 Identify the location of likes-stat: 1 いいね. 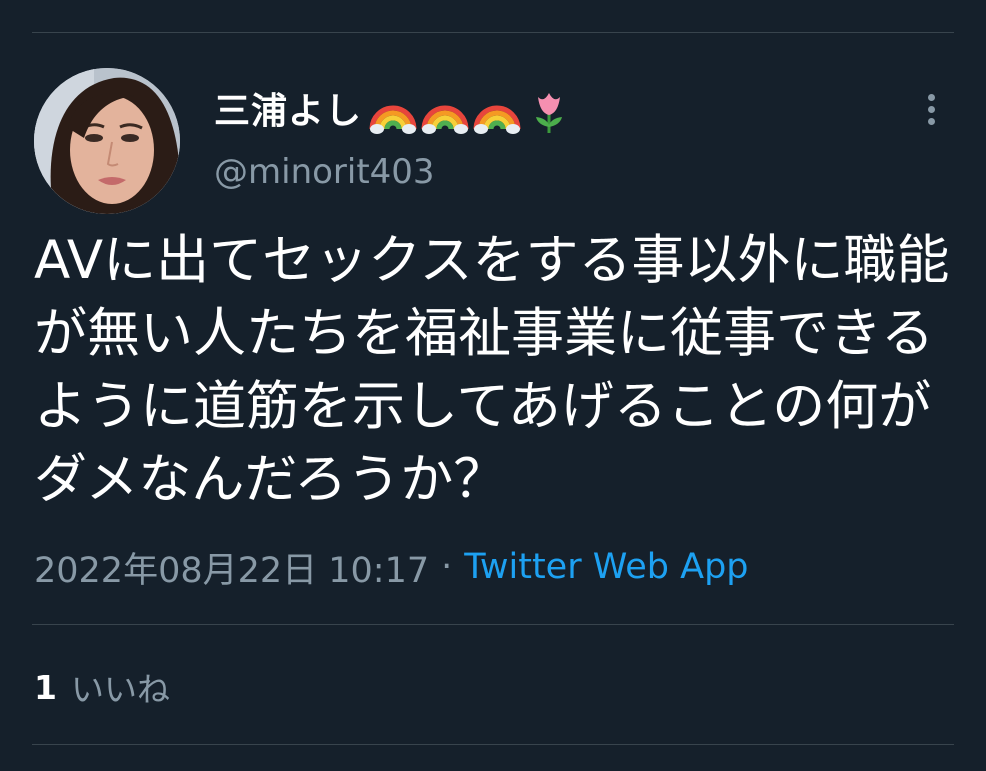
(102, 687).